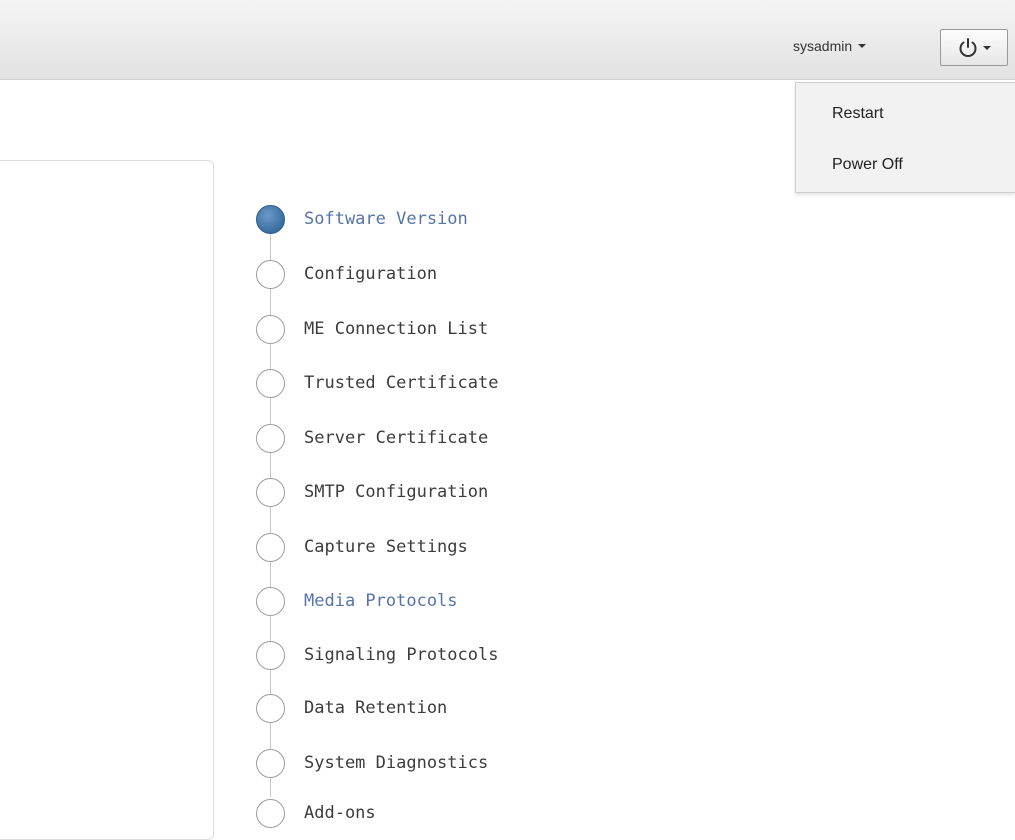 The image size is (1015, 840). What do you see at coordinates (396, 492) in the screenshot?
I see `step-label: SMTP Configuration` at bounding box center [396, 492].